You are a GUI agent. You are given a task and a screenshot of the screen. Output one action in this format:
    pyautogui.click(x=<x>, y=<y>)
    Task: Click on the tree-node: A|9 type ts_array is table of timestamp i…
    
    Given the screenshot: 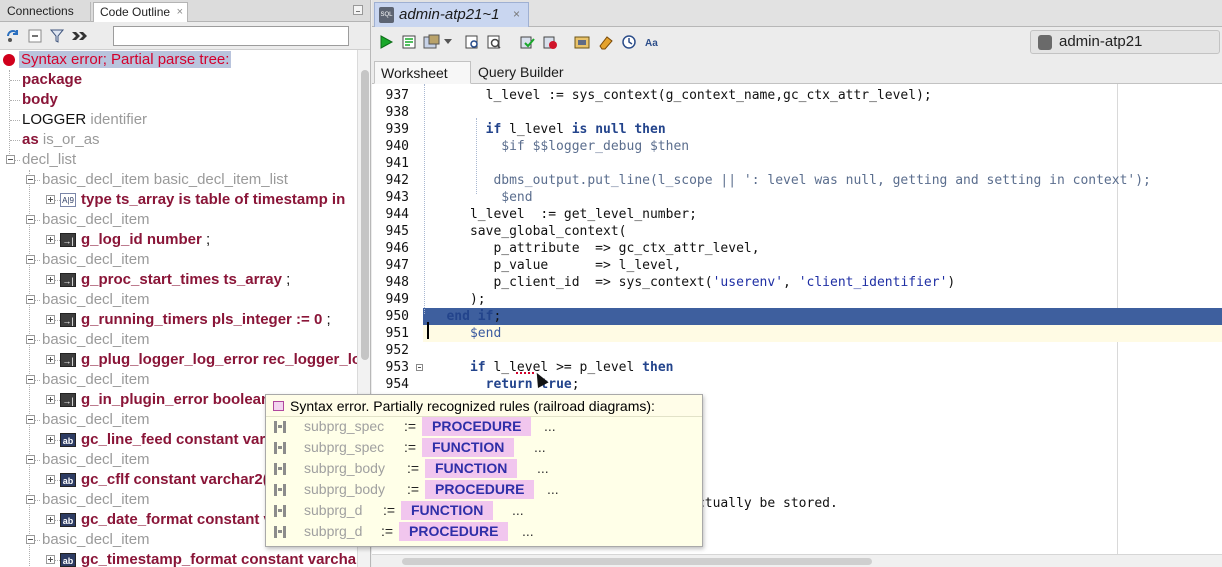 What is the action you would take?
    pyautogui.click(x=178, y=200)
    